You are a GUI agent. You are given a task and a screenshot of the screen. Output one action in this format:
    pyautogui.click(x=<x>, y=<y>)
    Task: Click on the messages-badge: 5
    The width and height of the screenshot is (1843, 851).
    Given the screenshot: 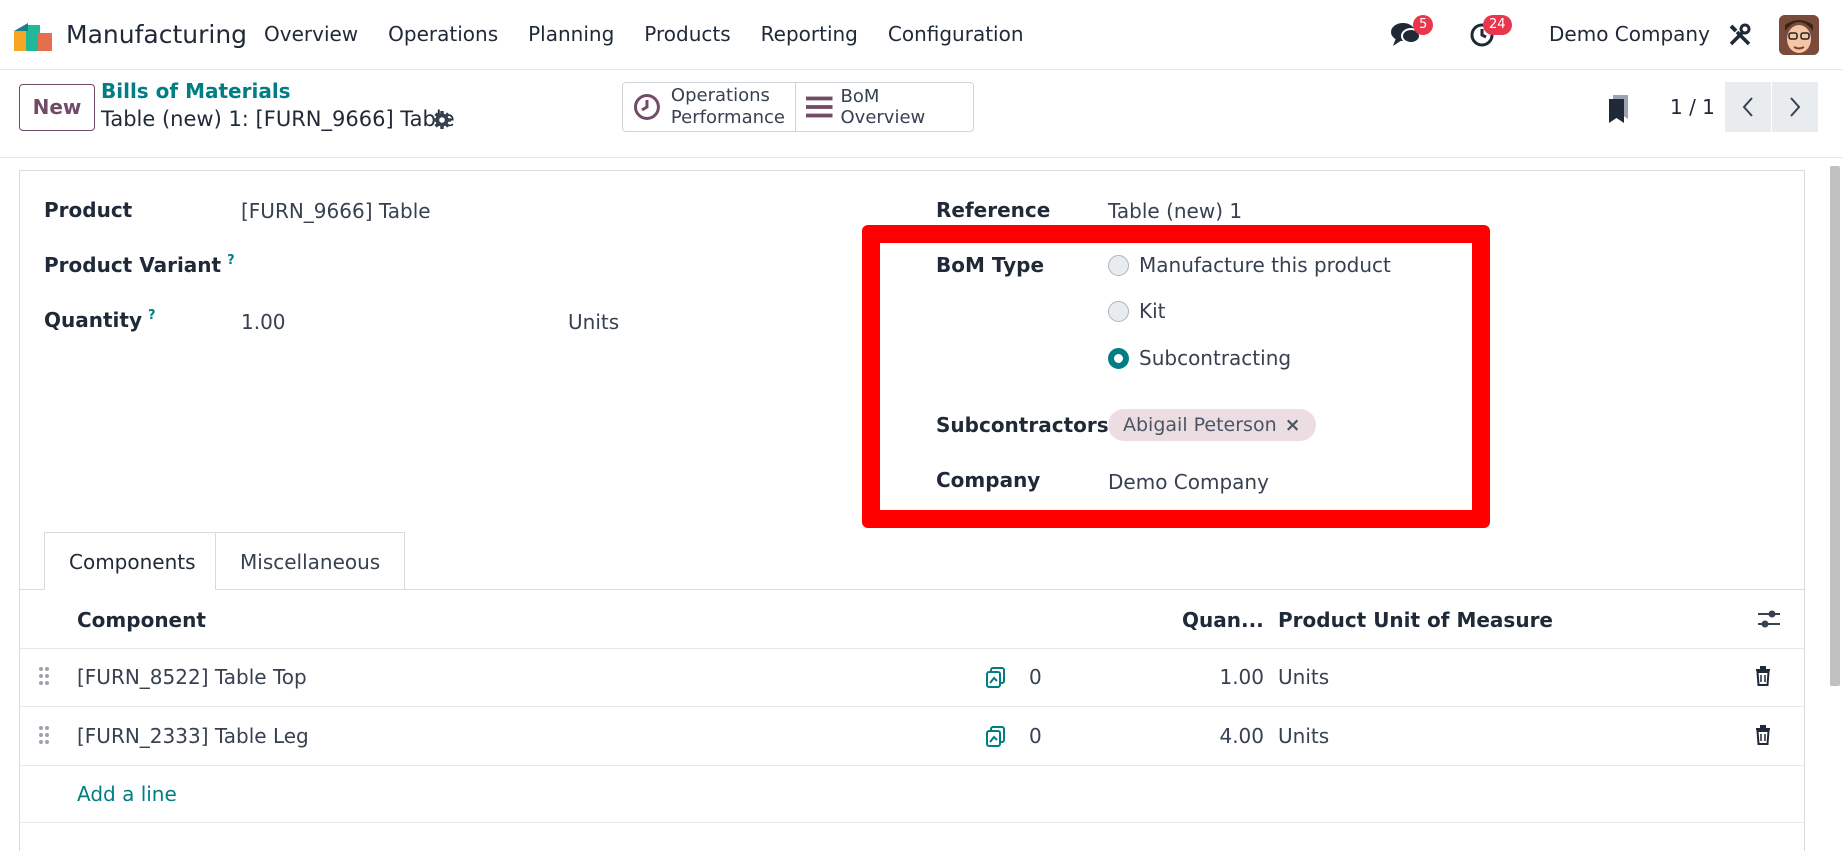 What is the action you would take?
    pyautogui.click(x=1423, y=25)
    